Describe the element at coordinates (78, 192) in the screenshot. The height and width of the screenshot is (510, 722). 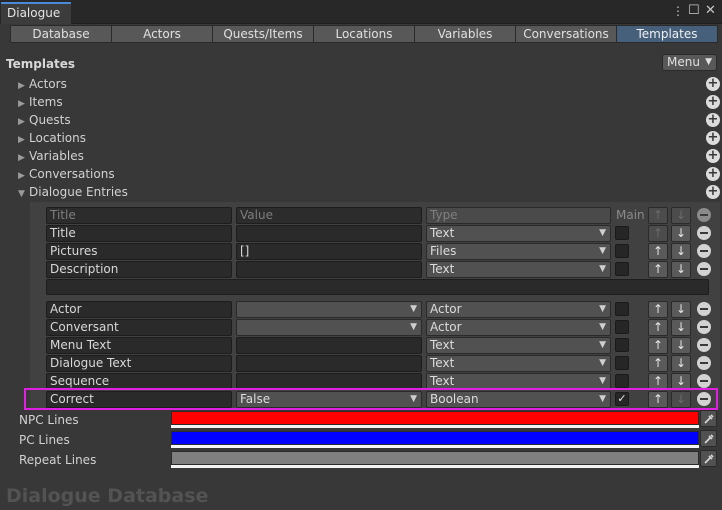
I see `foldout-label: Dialogue Entries` at that location.